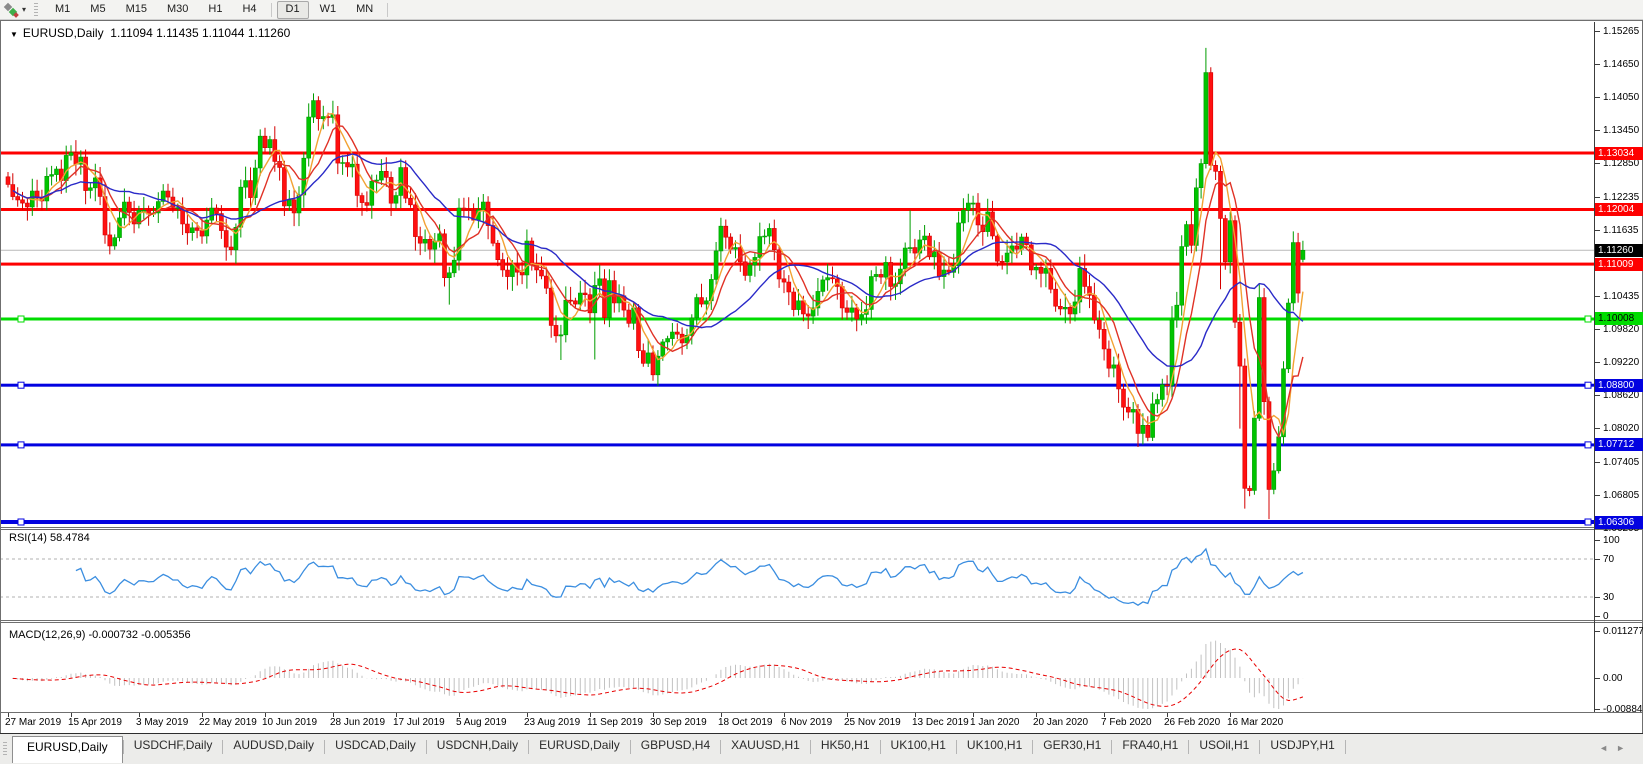  What do you see at coordinates (1621, 64) in the screenshot?
I see `price-tick-label: 1.14650` at bounding box center [1621, 64].